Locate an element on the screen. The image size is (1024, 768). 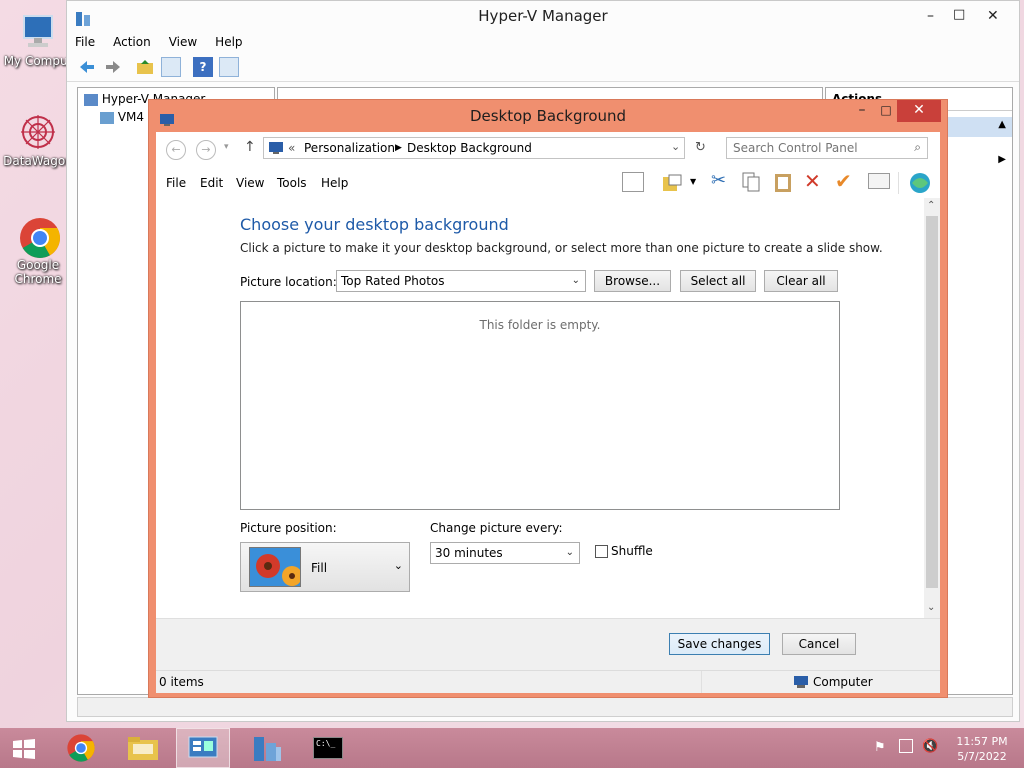
search-icon: ⌕ is located at coordinates (917, 147).